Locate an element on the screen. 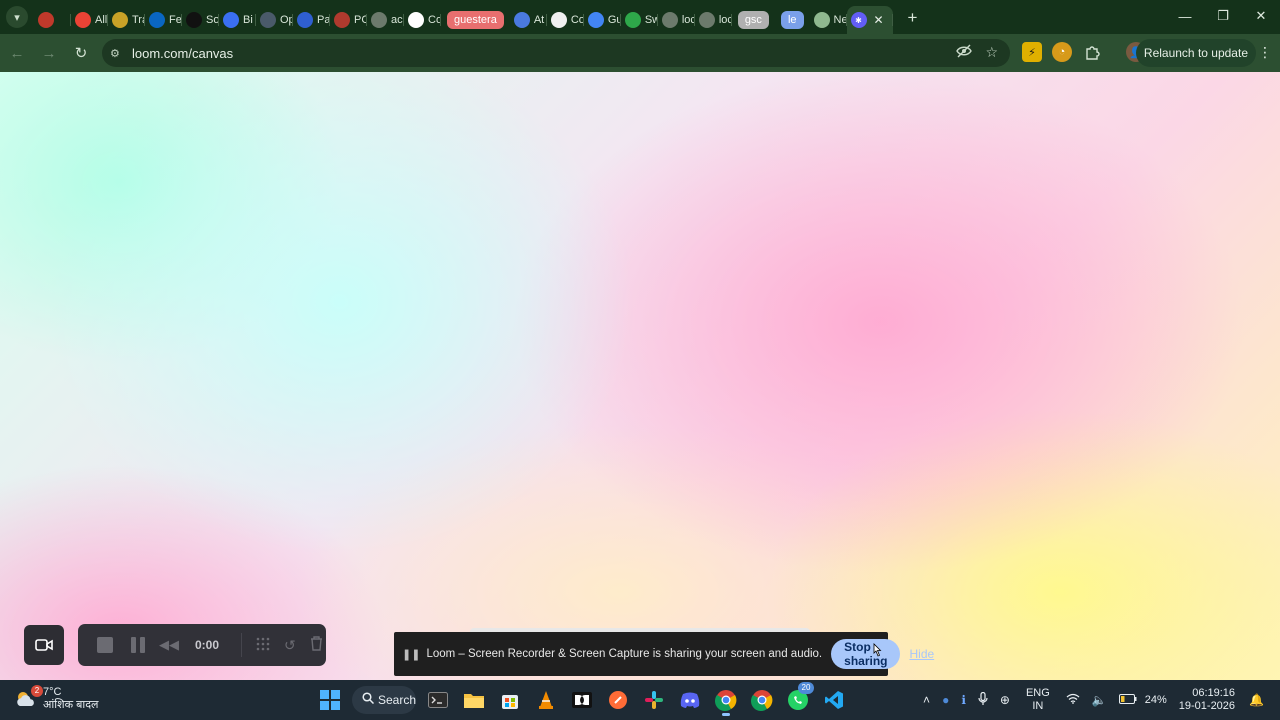 Image resolution: width=1280 pixels, height=720 pixels. dolby-icon is located at coordinates (582, 700).